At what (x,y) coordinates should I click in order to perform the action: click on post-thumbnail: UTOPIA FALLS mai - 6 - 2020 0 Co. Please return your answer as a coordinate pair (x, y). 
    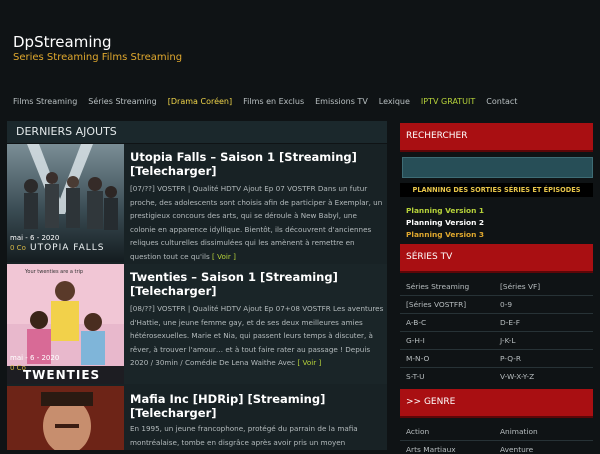
    Looking at the image, I should click on (65, 203).